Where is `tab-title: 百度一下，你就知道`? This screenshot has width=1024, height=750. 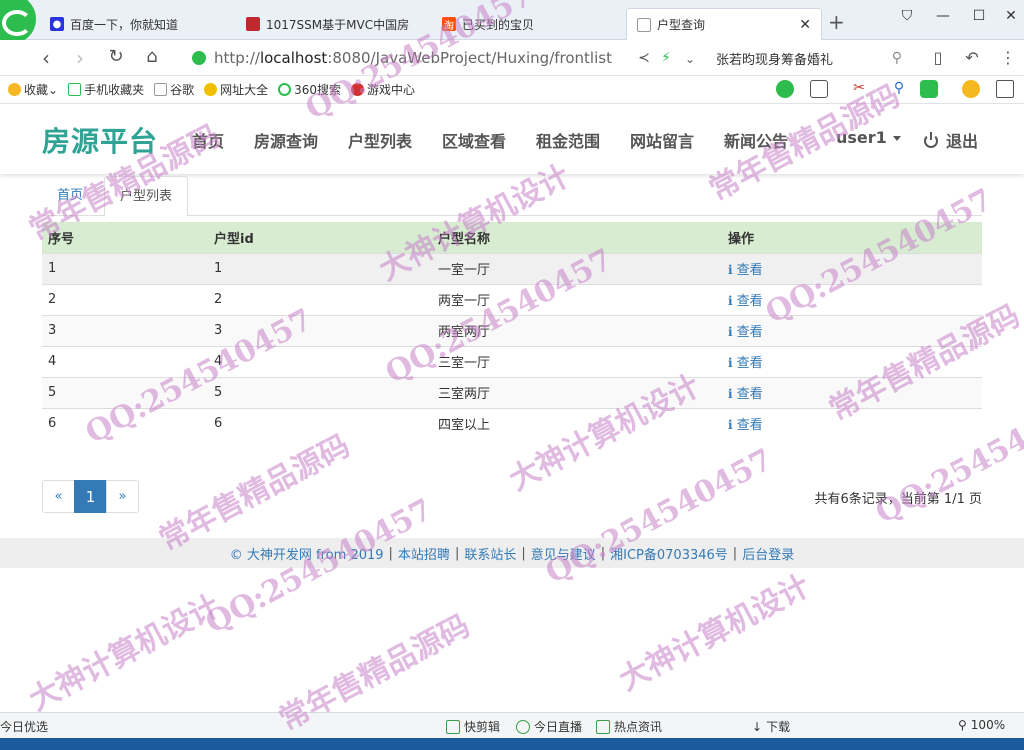 tab-title: 百度一下，你就知道 is located at coordinates (124, 24).